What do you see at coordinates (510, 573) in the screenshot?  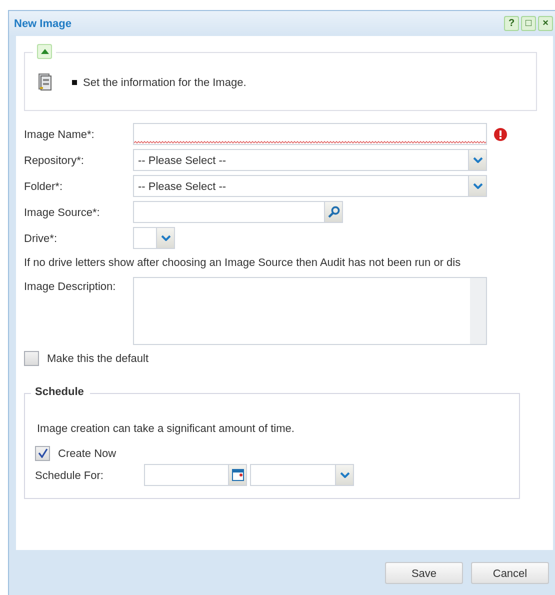 I see `cancel-button: Cancel` at bounding box center [510, 573].